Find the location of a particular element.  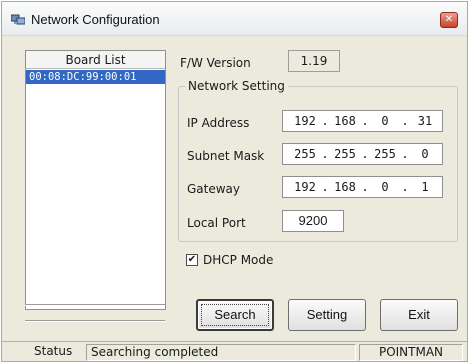

status-message: Searching completed is located at coordinates (221, 352).